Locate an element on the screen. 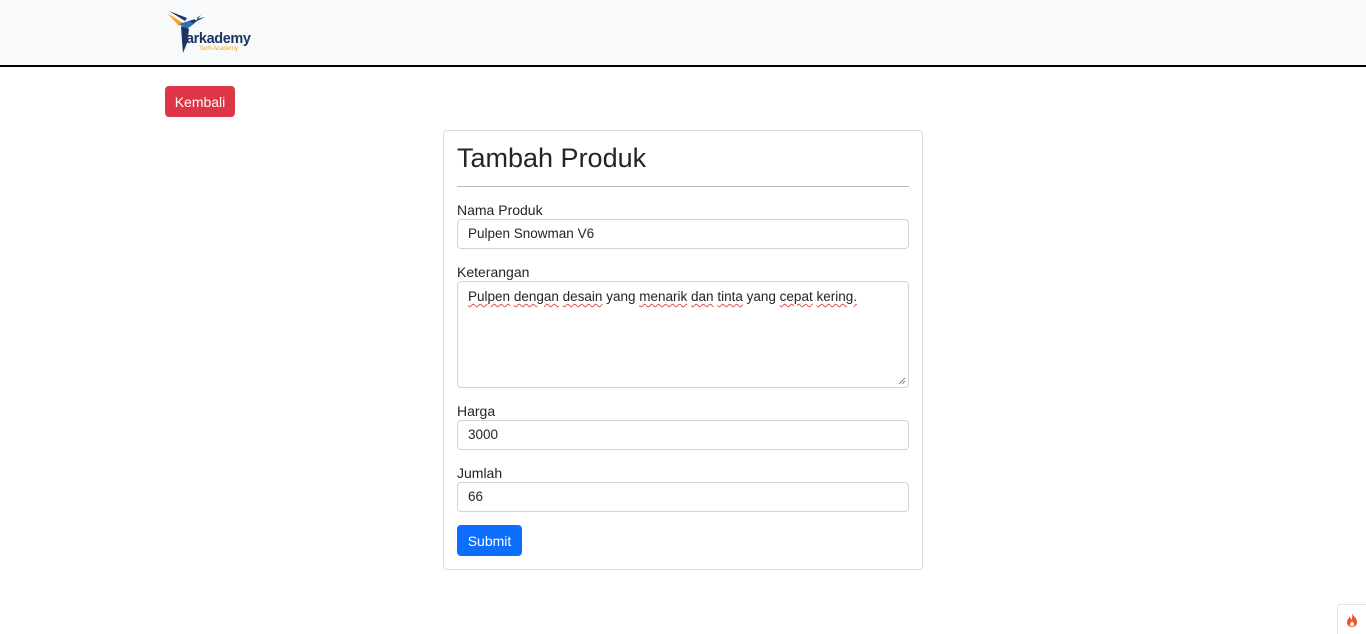 Image resolution: width=1366 pixels, height=634 pixels. description-word: tinta is located at coordinates (730, 296).